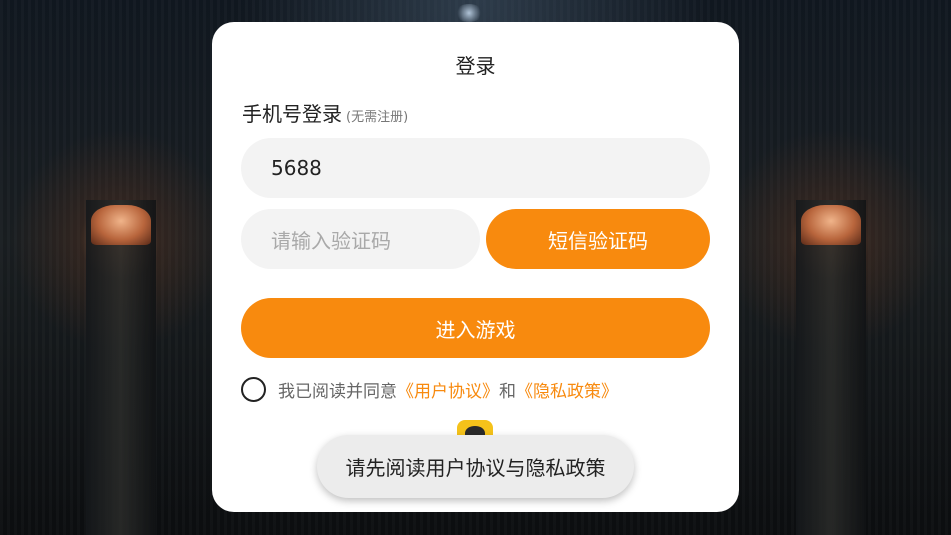 This screenshot has height=535, width=951. I want to click on phone-login-heading: 手机号登录 (无需注册), so click(325, 112).